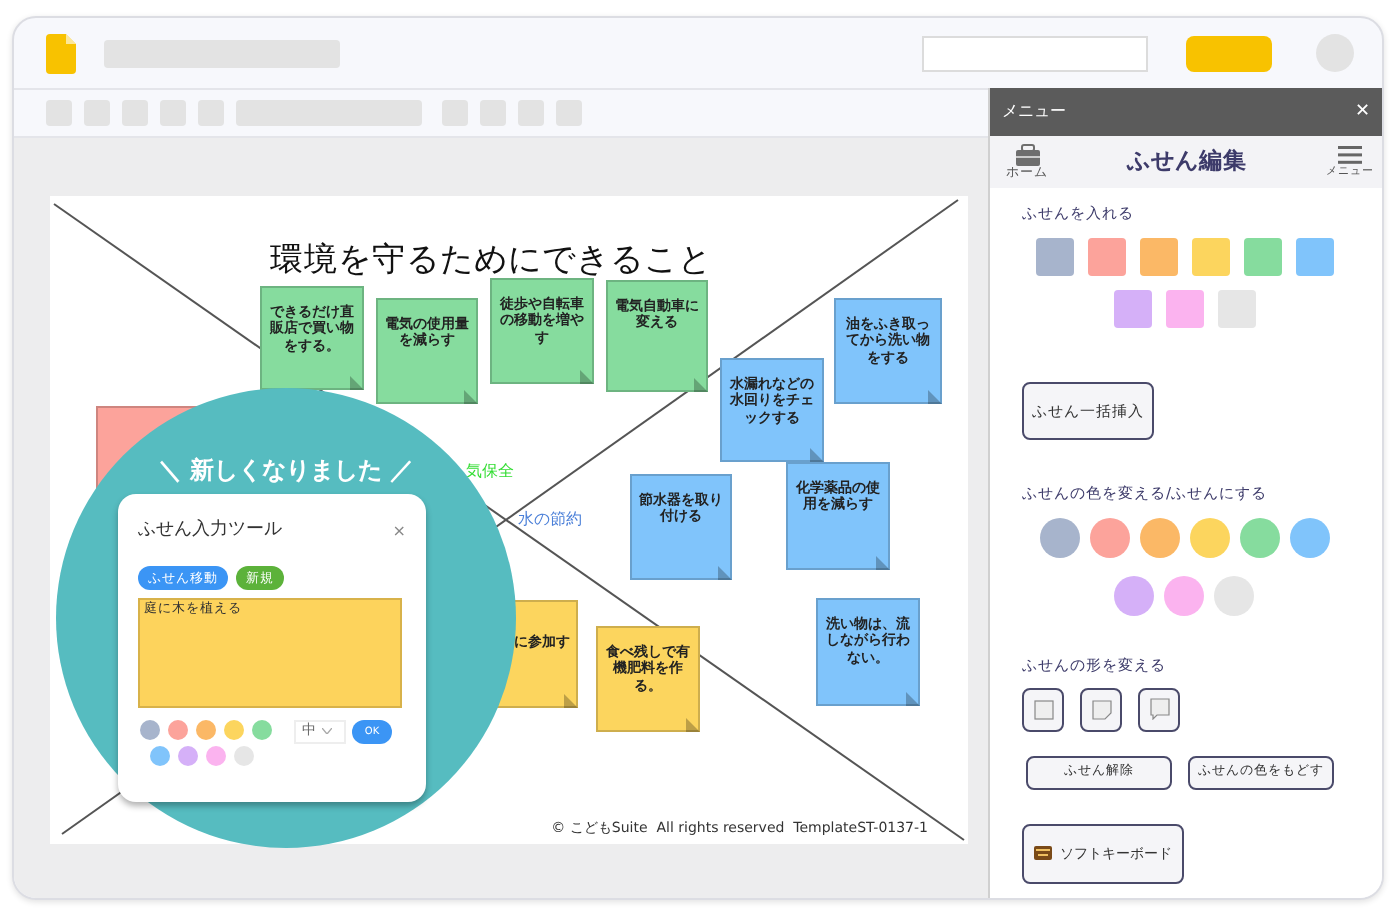 This screenshot has width=1396, height=908. I want to click on toolbox-icon, so click(1027, 155).